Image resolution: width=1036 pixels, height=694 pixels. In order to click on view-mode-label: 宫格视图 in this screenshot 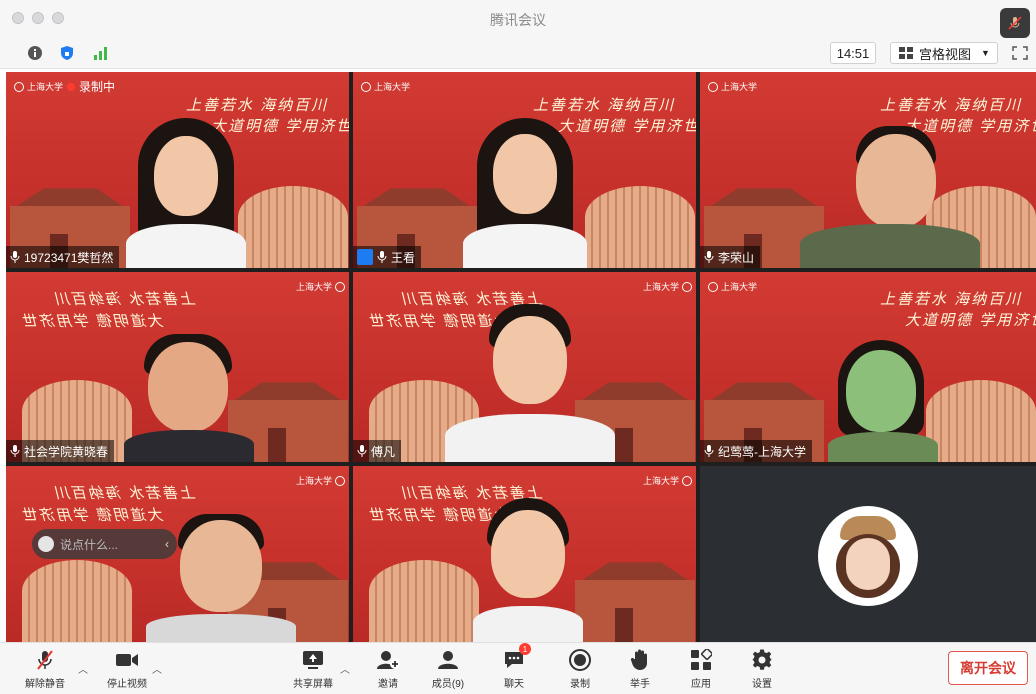, I will do `click(945, 54)`.